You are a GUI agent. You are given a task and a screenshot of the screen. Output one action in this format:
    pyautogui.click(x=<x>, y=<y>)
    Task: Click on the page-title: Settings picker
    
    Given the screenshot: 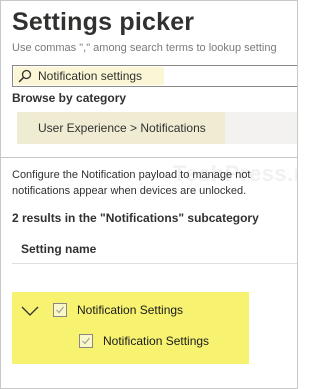 What is the action you would take?
    pyautogui.click(x=103, y=22)
    